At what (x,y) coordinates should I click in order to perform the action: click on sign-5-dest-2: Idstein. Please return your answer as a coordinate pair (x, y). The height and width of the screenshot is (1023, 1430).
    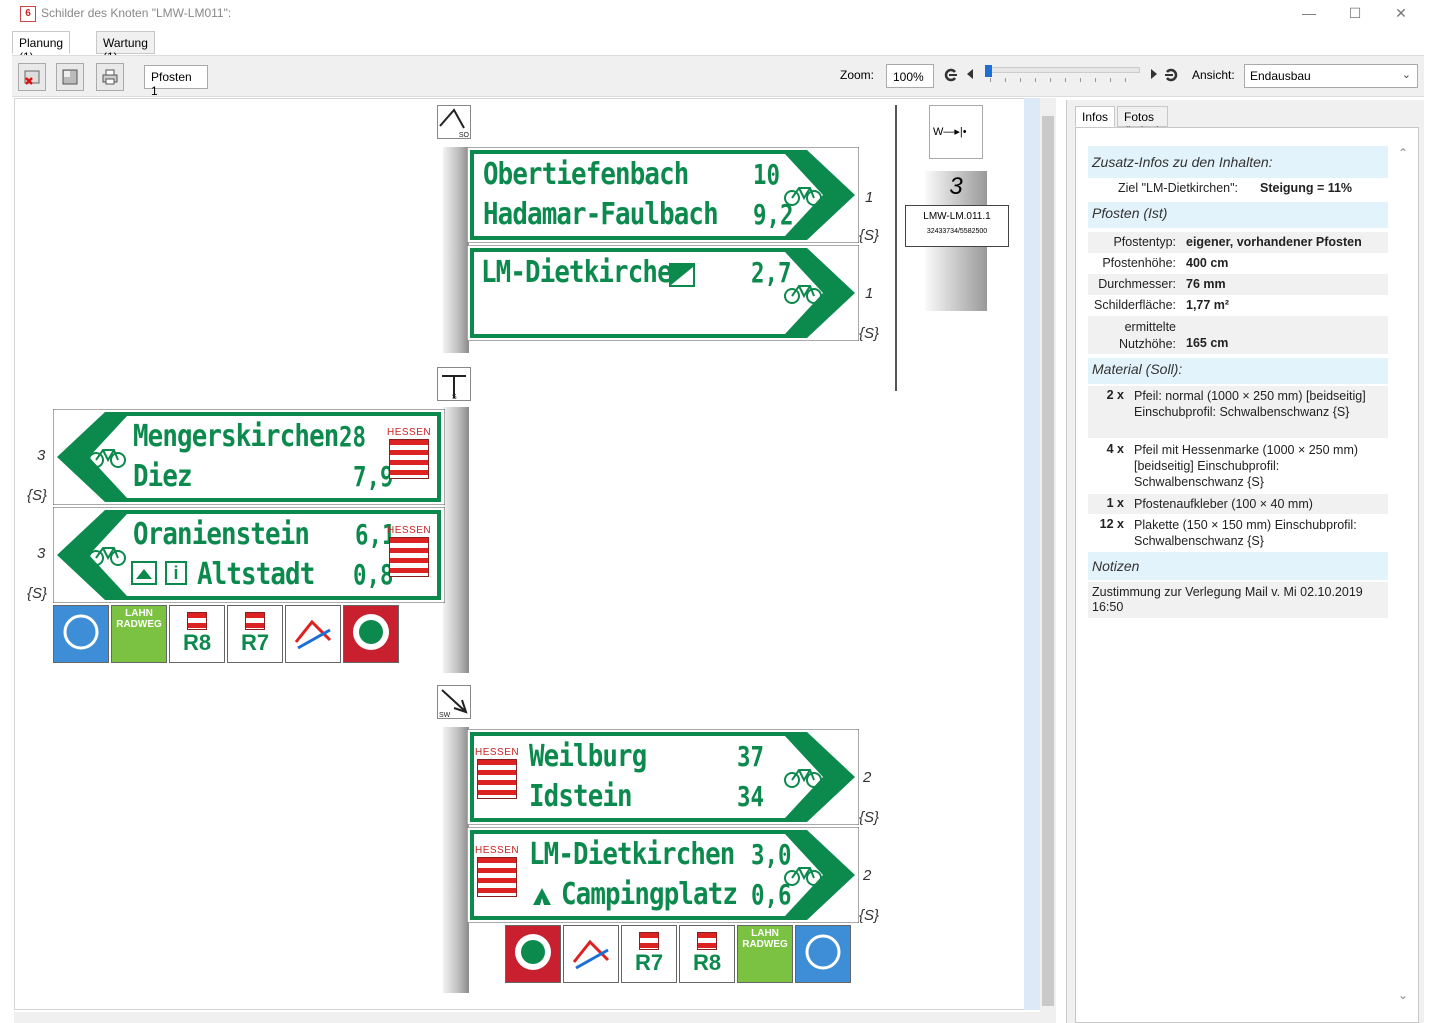
    Looking at the image, I should click on (581, 796).